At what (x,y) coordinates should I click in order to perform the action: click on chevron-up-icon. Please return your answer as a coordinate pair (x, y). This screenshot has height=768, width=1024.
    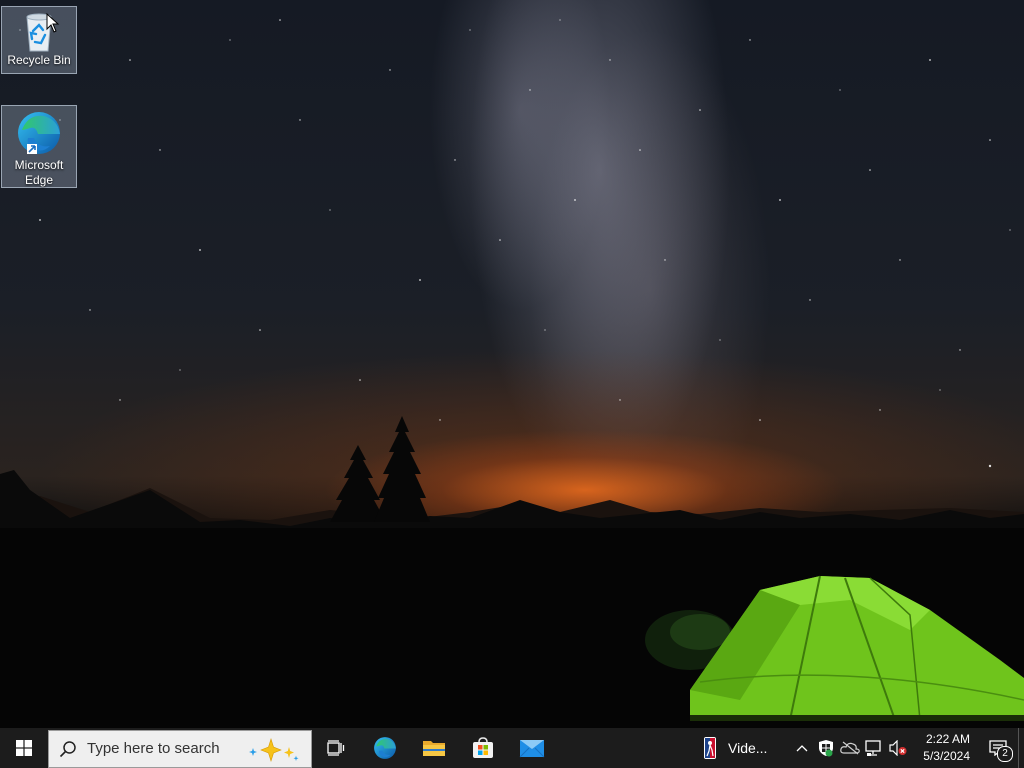
    Looking at the image, I should click on (802, 748).